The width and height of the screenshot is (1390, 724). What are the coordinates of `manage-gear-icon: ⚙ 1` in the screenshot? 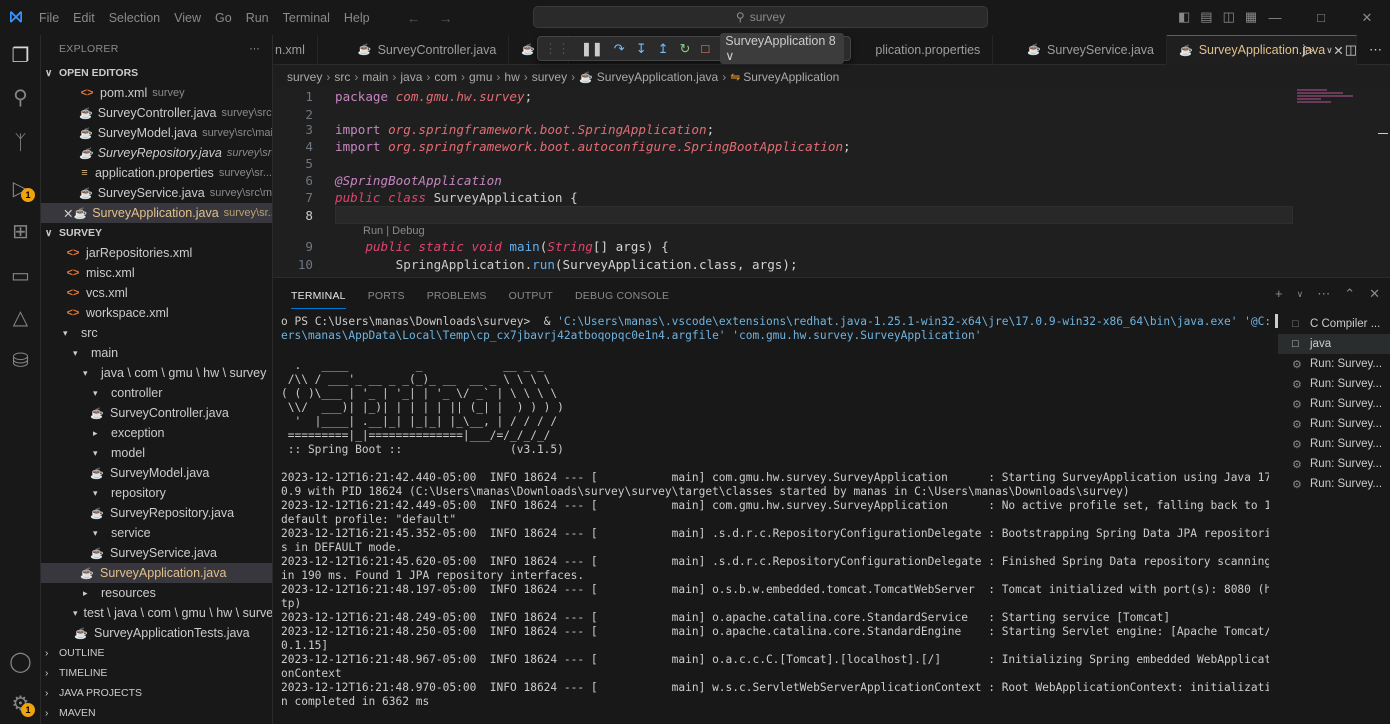 It's located at (20, 703).